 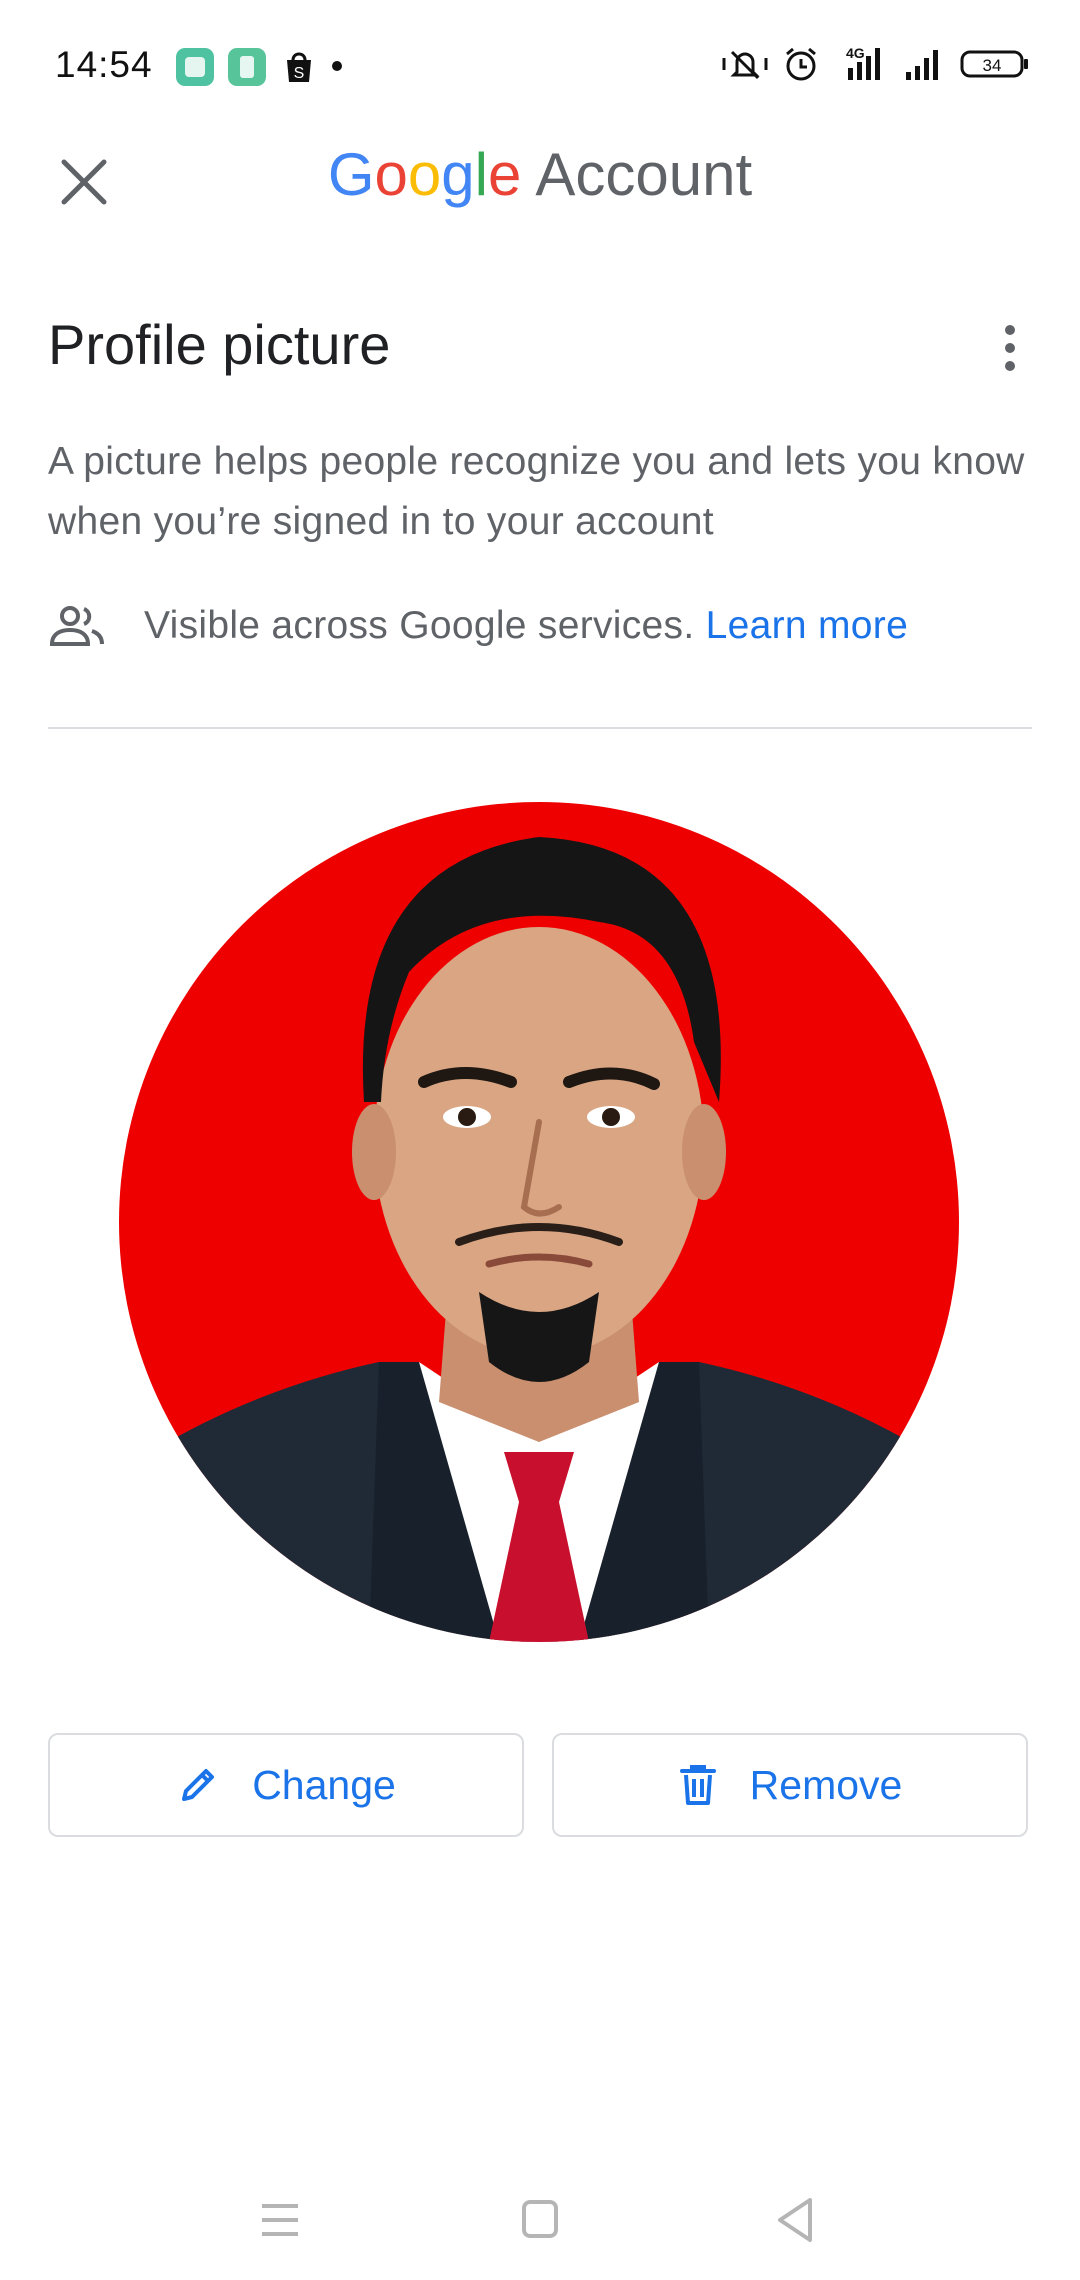 What do you see at coordinates (922, 65) in the screenshot?
I see `signal-icon` at bounding box center [922, 65].